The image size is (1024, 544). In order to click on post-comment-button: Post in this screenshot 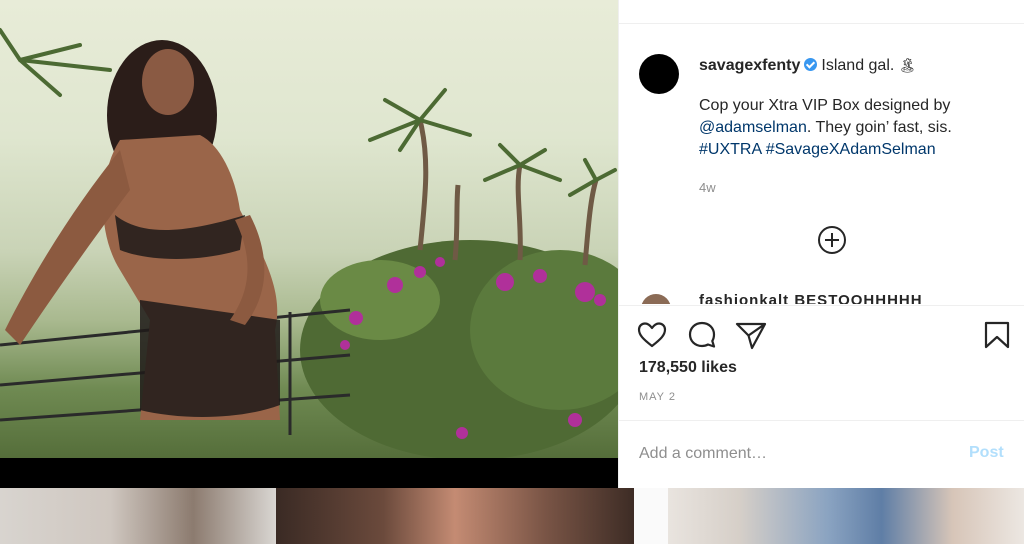, I will do `click(986, 453)`.